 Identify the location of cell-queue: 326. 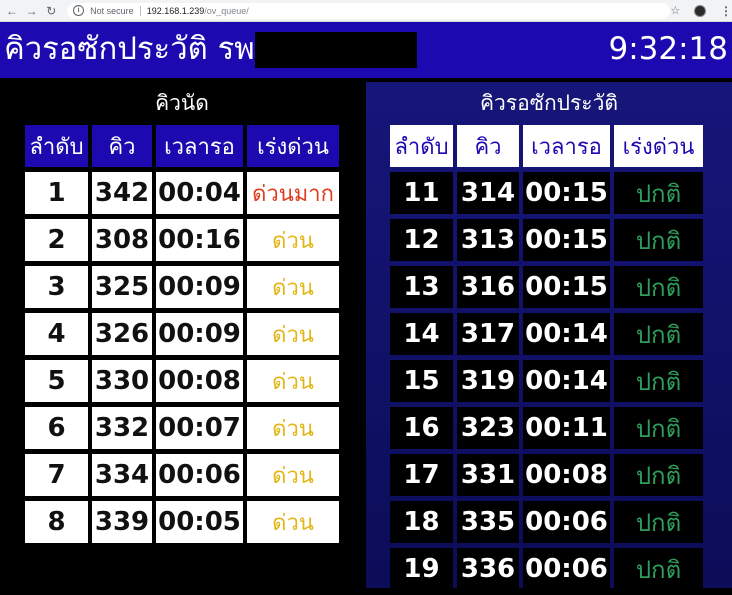
(122, 334).